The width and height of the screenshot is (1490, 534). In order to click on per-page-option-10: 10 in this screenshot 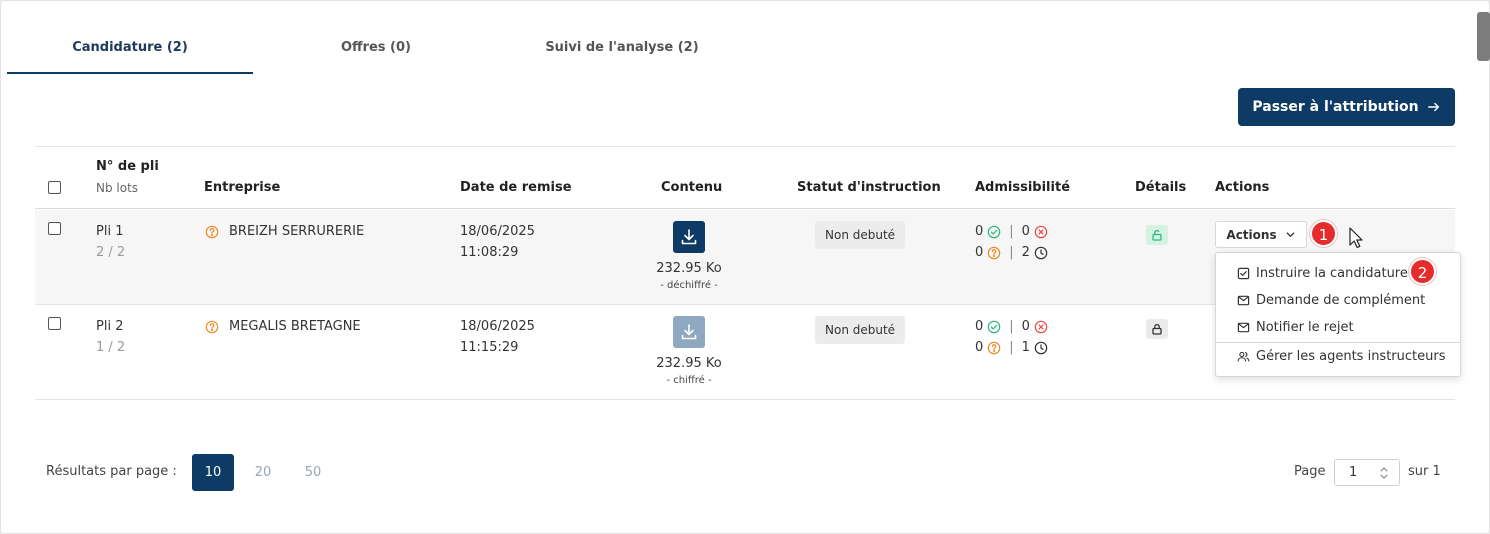, I will do `click(213, 472)`.